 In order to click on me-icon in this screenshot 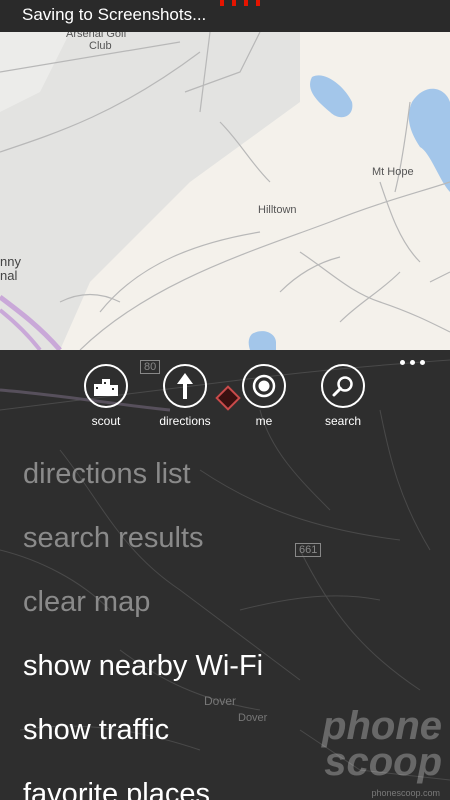, I will do `click(264, 386)`.